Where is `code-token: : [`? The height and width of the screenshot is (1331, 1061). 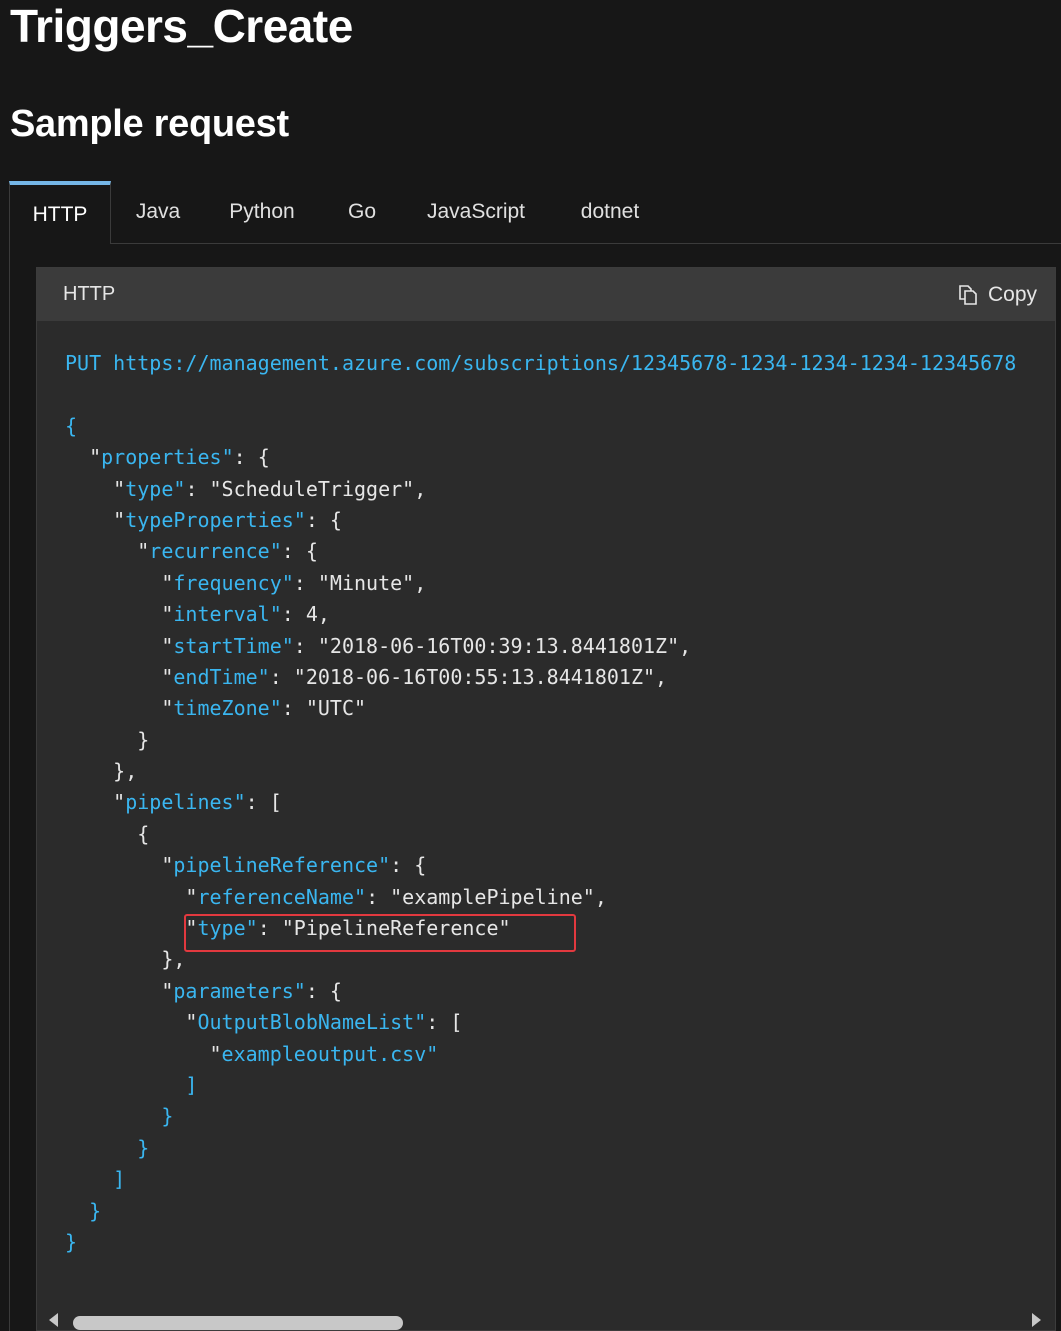 code-token: : [ is located at coordinates (263, 802).